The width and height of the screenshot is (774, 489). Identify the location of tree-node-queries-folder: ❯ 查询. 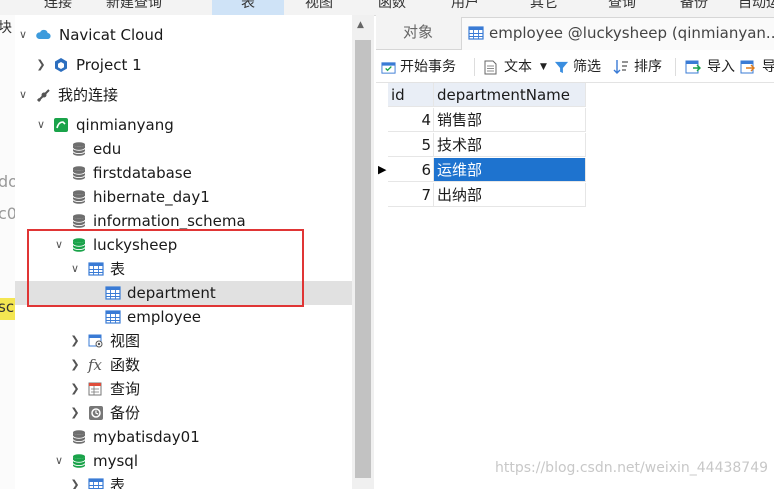
(183, 389).